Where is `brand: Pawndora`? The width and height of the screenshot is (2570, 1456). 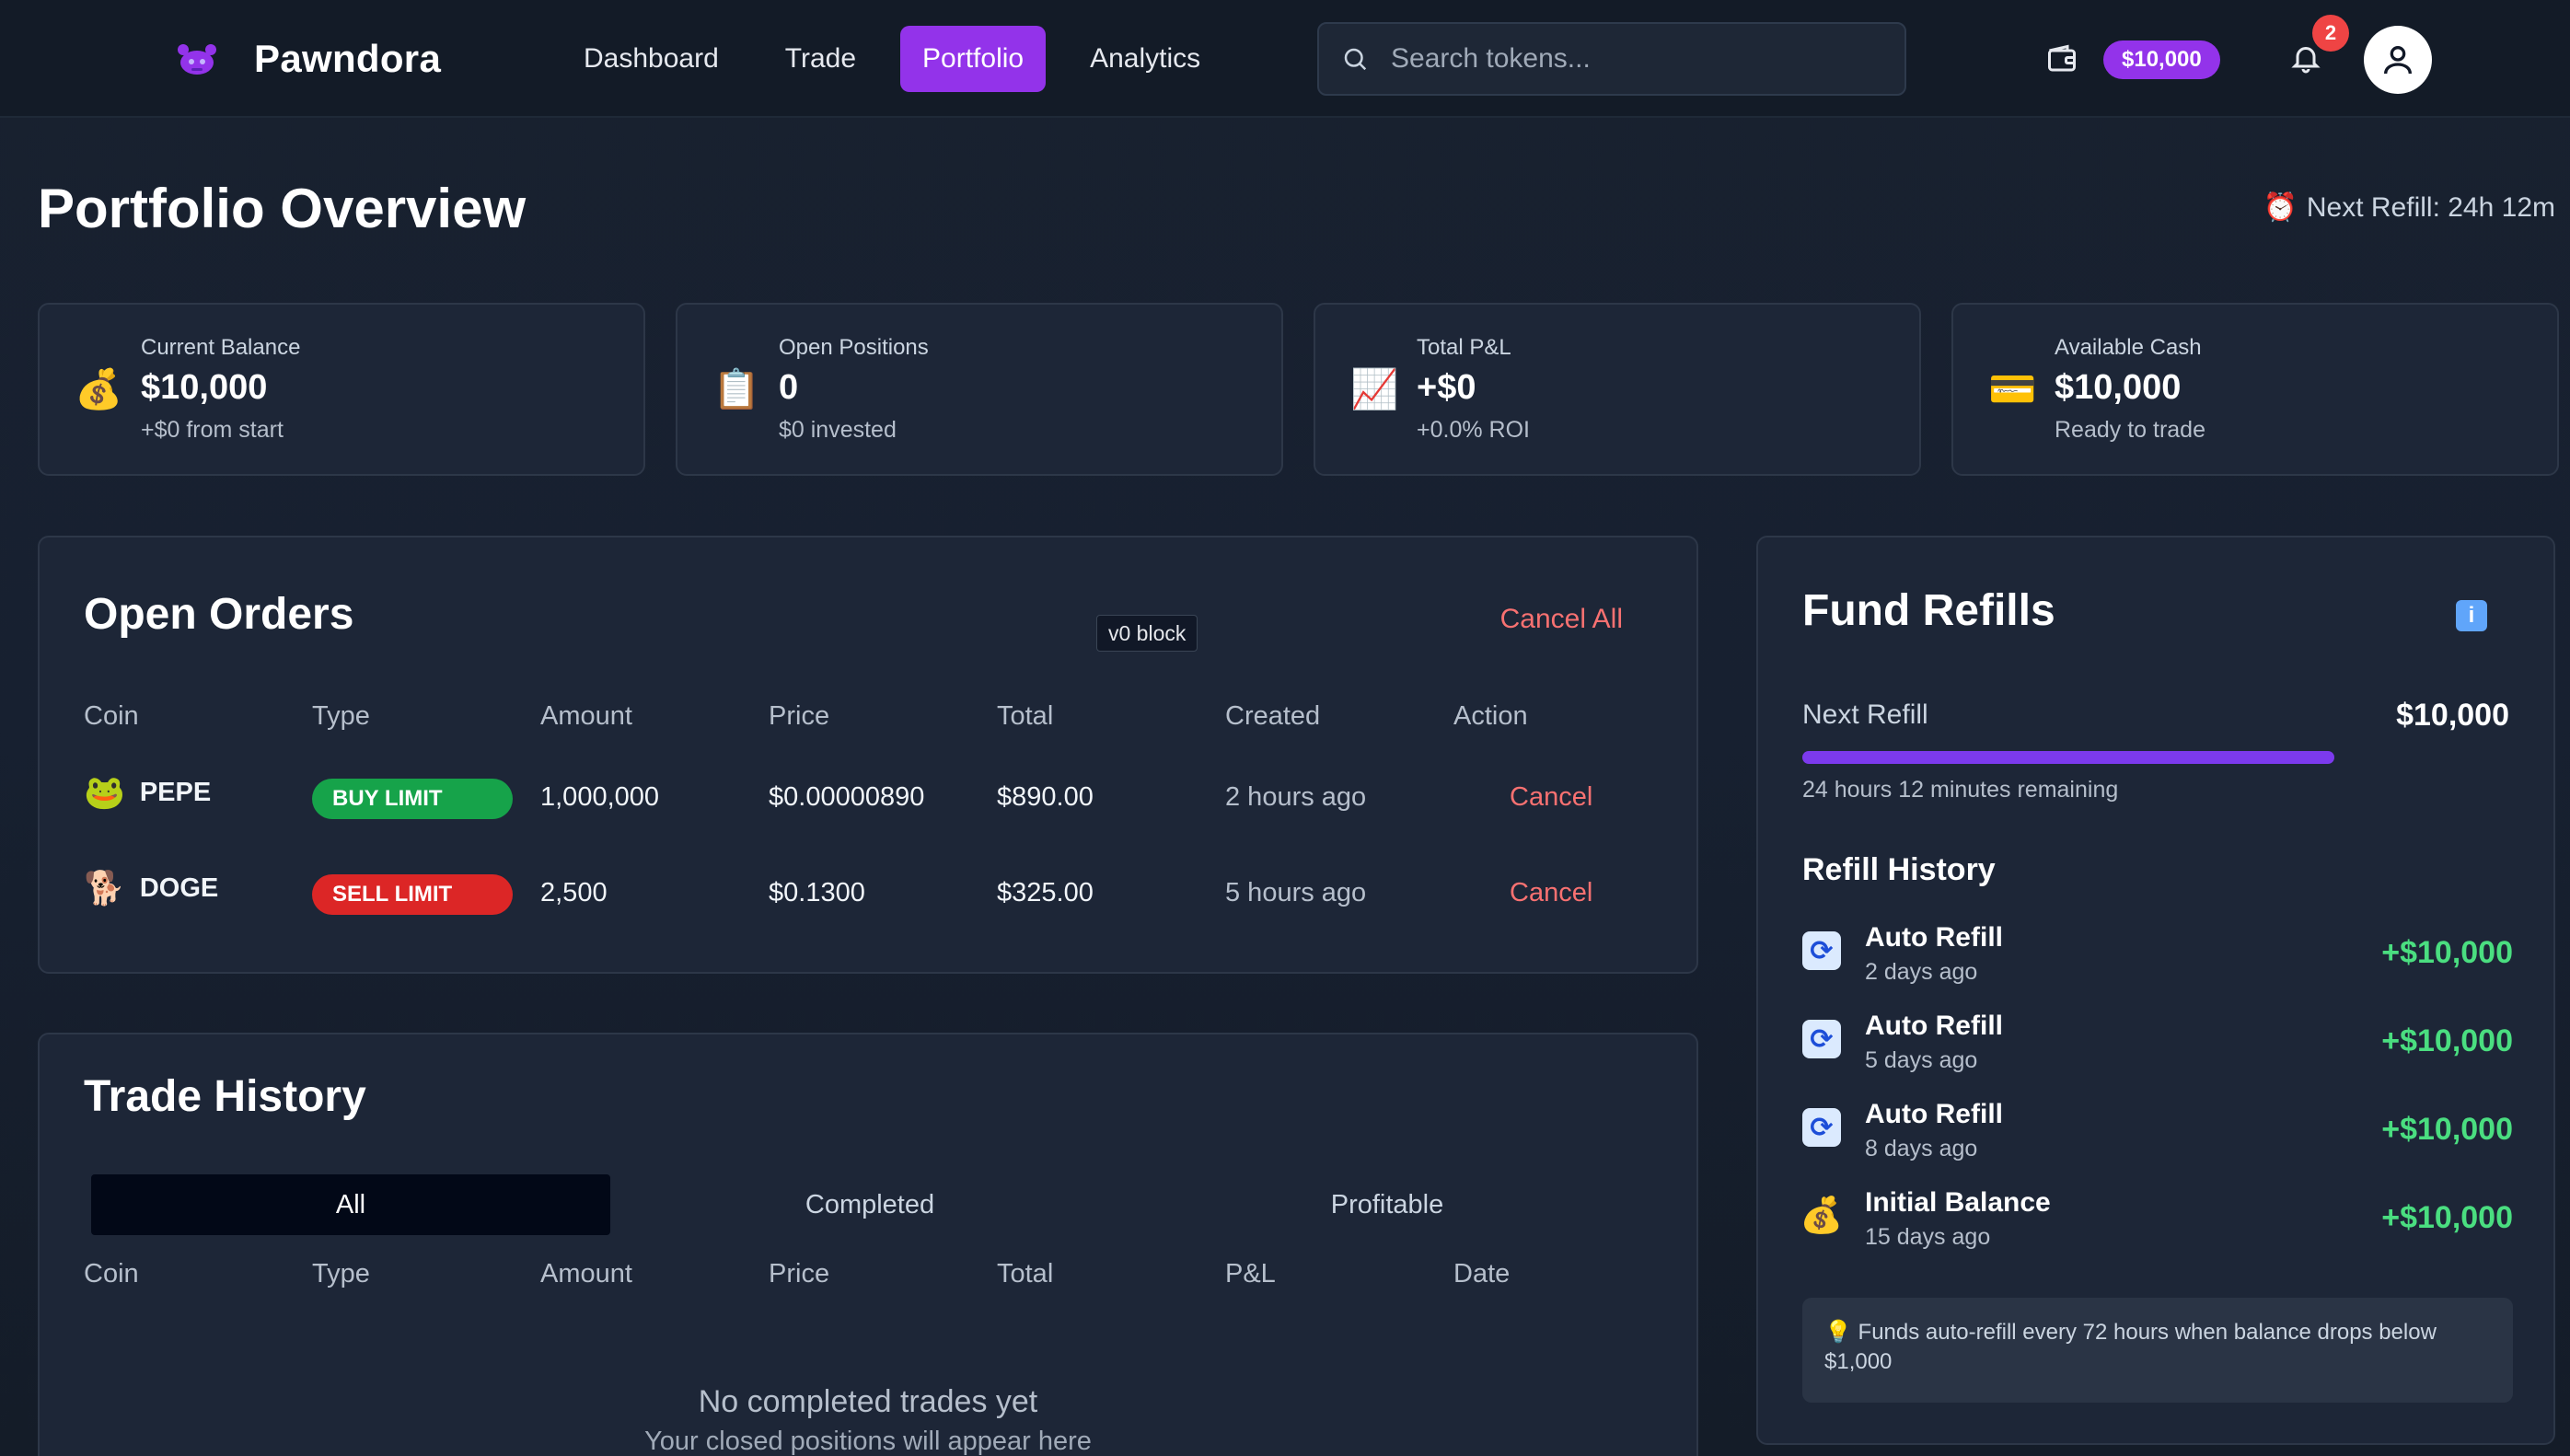
brand: Pawndora is located at coordinates (306, 59).